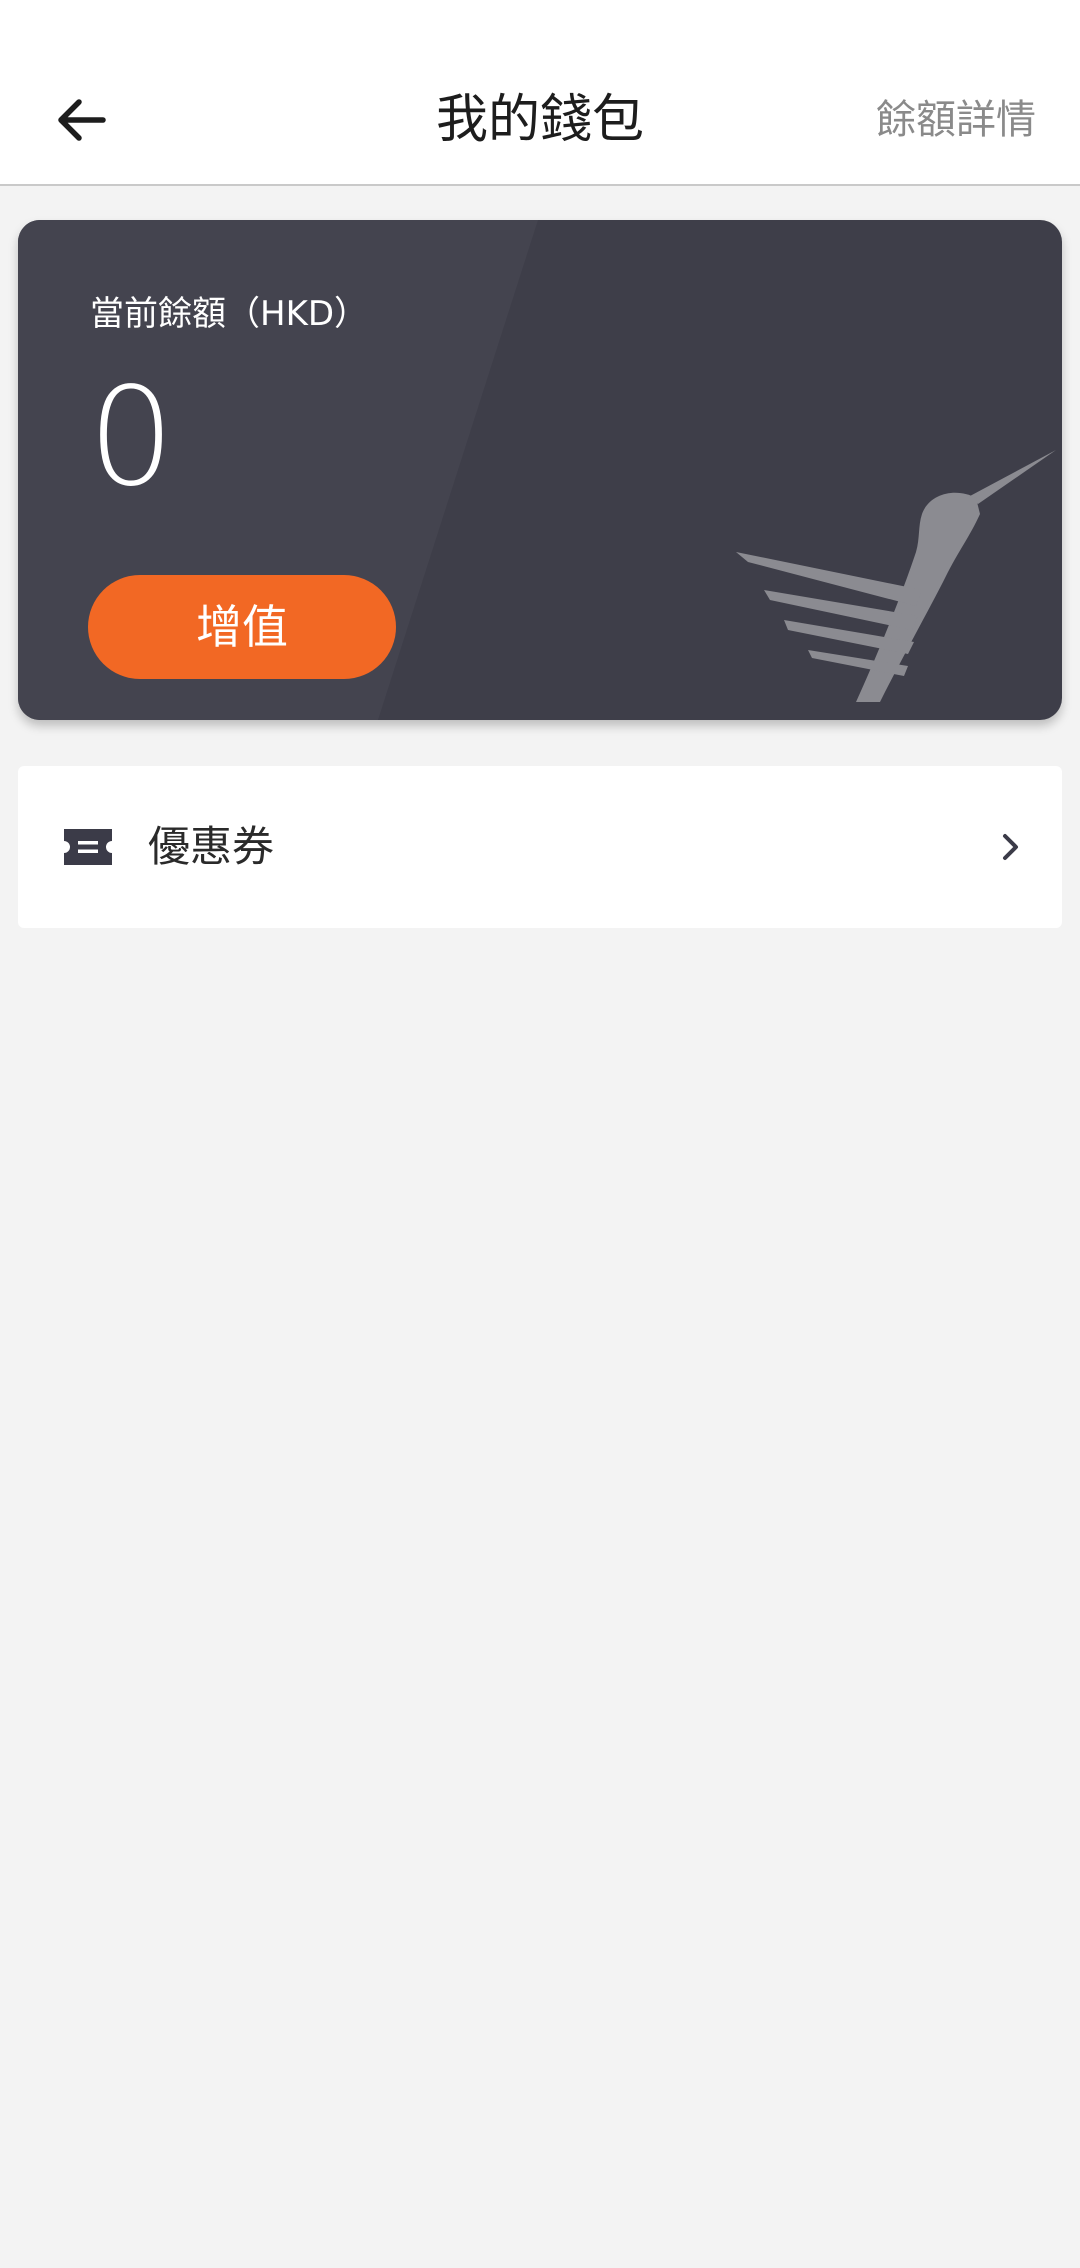  Describe the element at coordinates (540, 93) in the screenshot. I see `top-app-bar: 我的錢包 餘額詳情` at that location.